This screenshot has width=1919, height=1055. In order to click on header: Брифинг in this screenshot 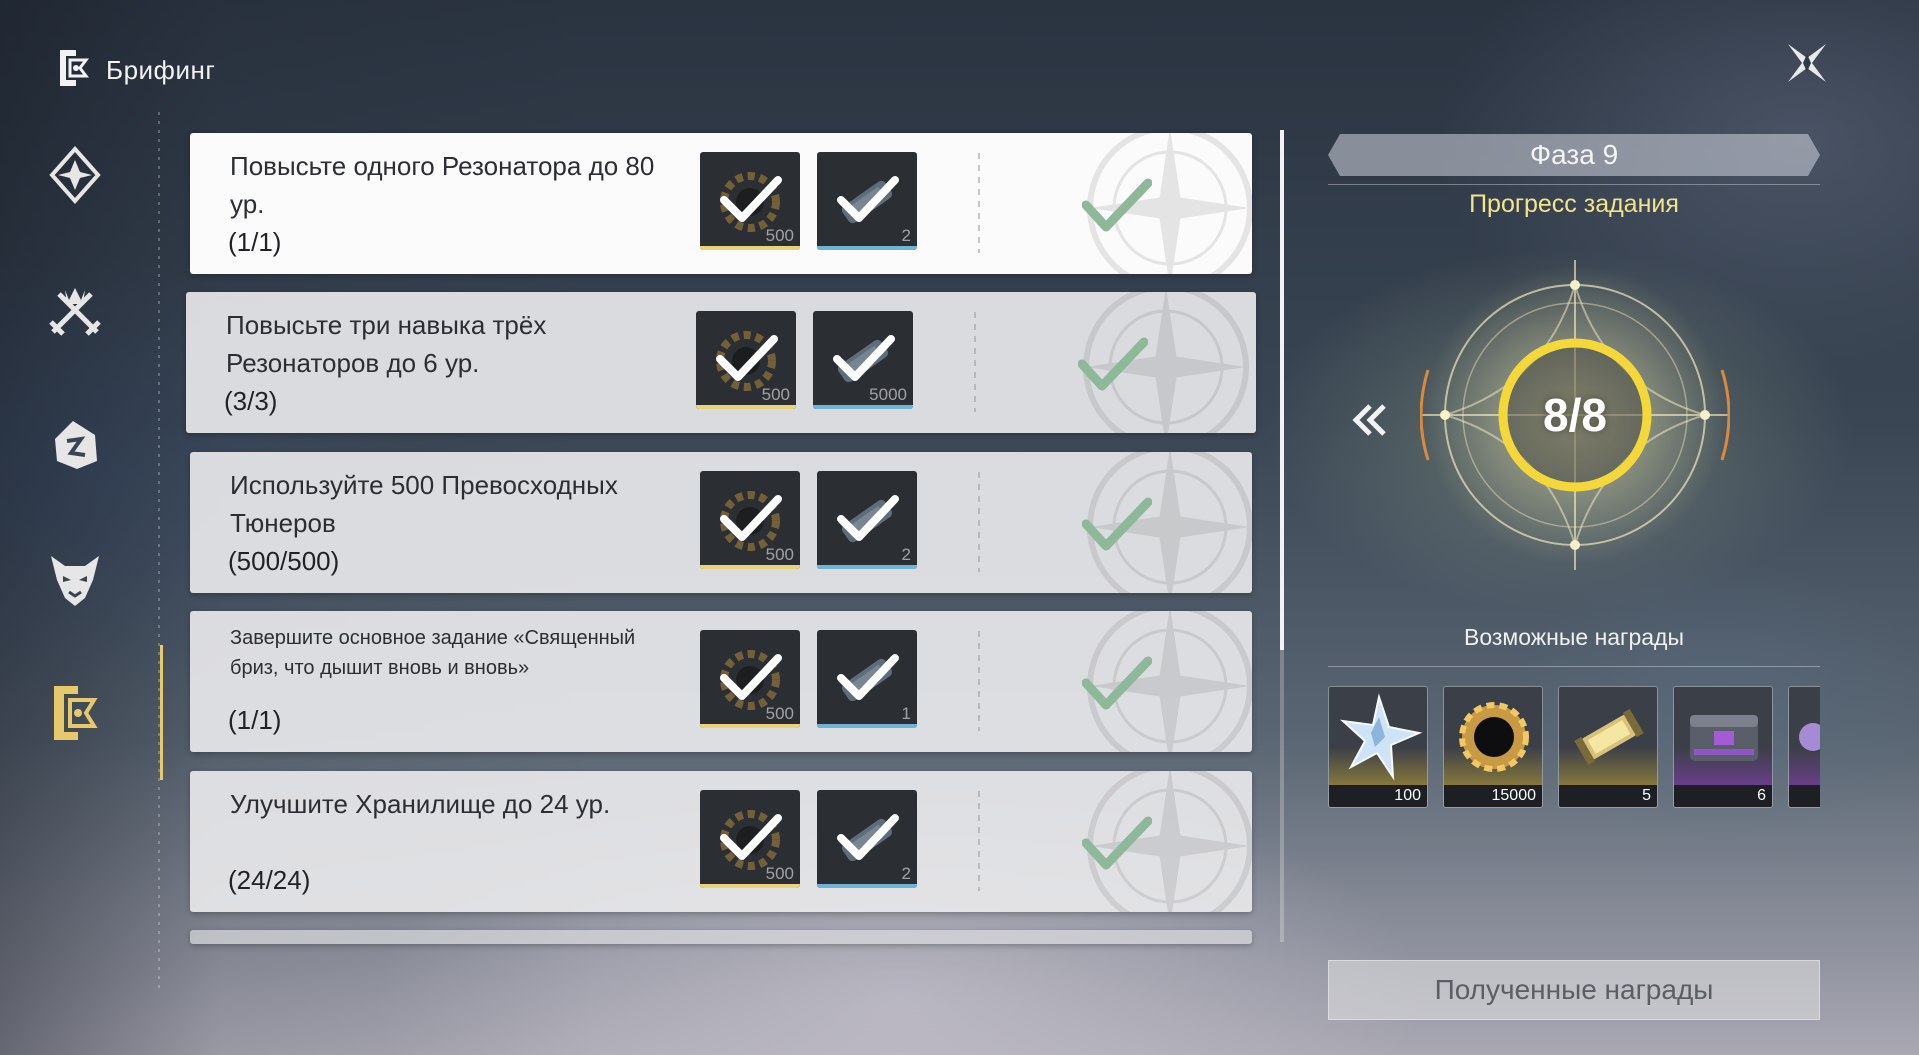, I will do `click(135, 70)`.